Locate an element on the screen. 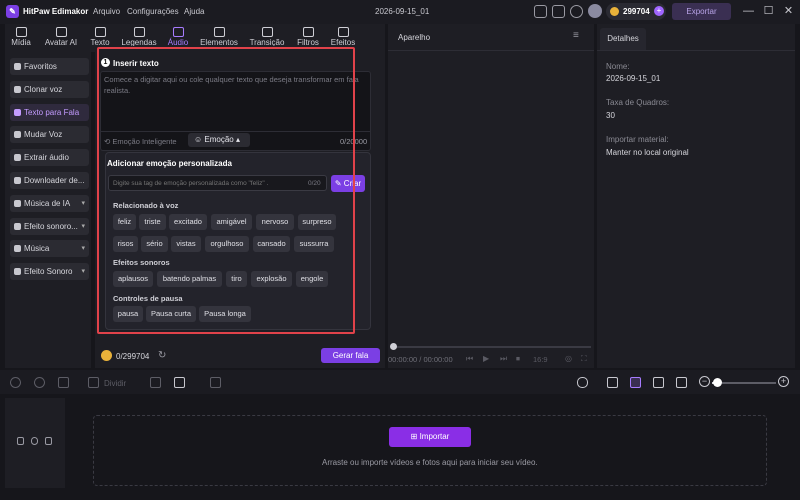 The image size is (800, 500). menu-file: Arquivo is located at coordinates (106, 11).